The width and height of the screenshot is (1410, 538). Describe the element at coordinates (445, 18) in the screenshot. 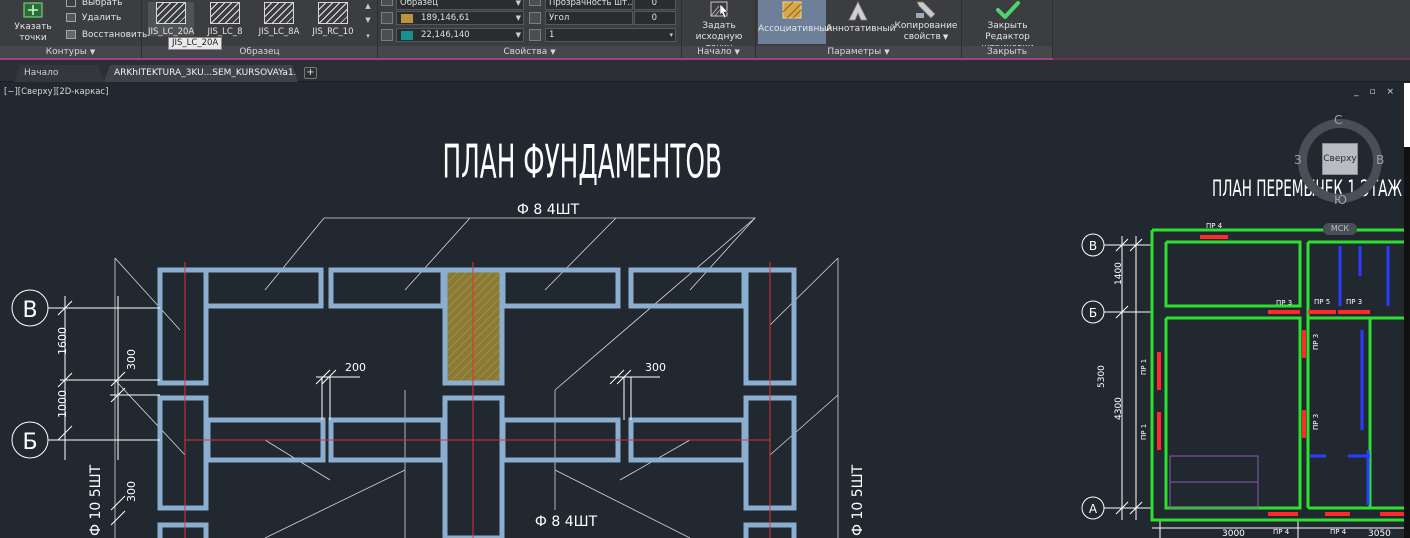

I see `hatch-color-value: 189,146,61` at that location.